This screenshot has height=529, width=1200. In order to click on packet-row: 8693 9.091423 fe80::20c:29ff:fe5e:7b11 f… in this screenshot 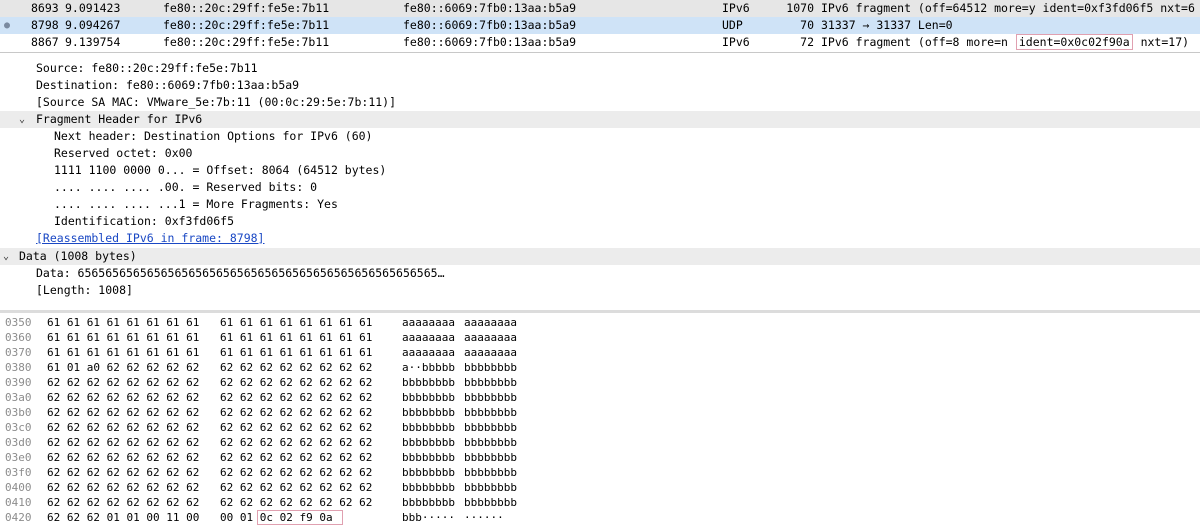, I will do `click(600, 8)`.